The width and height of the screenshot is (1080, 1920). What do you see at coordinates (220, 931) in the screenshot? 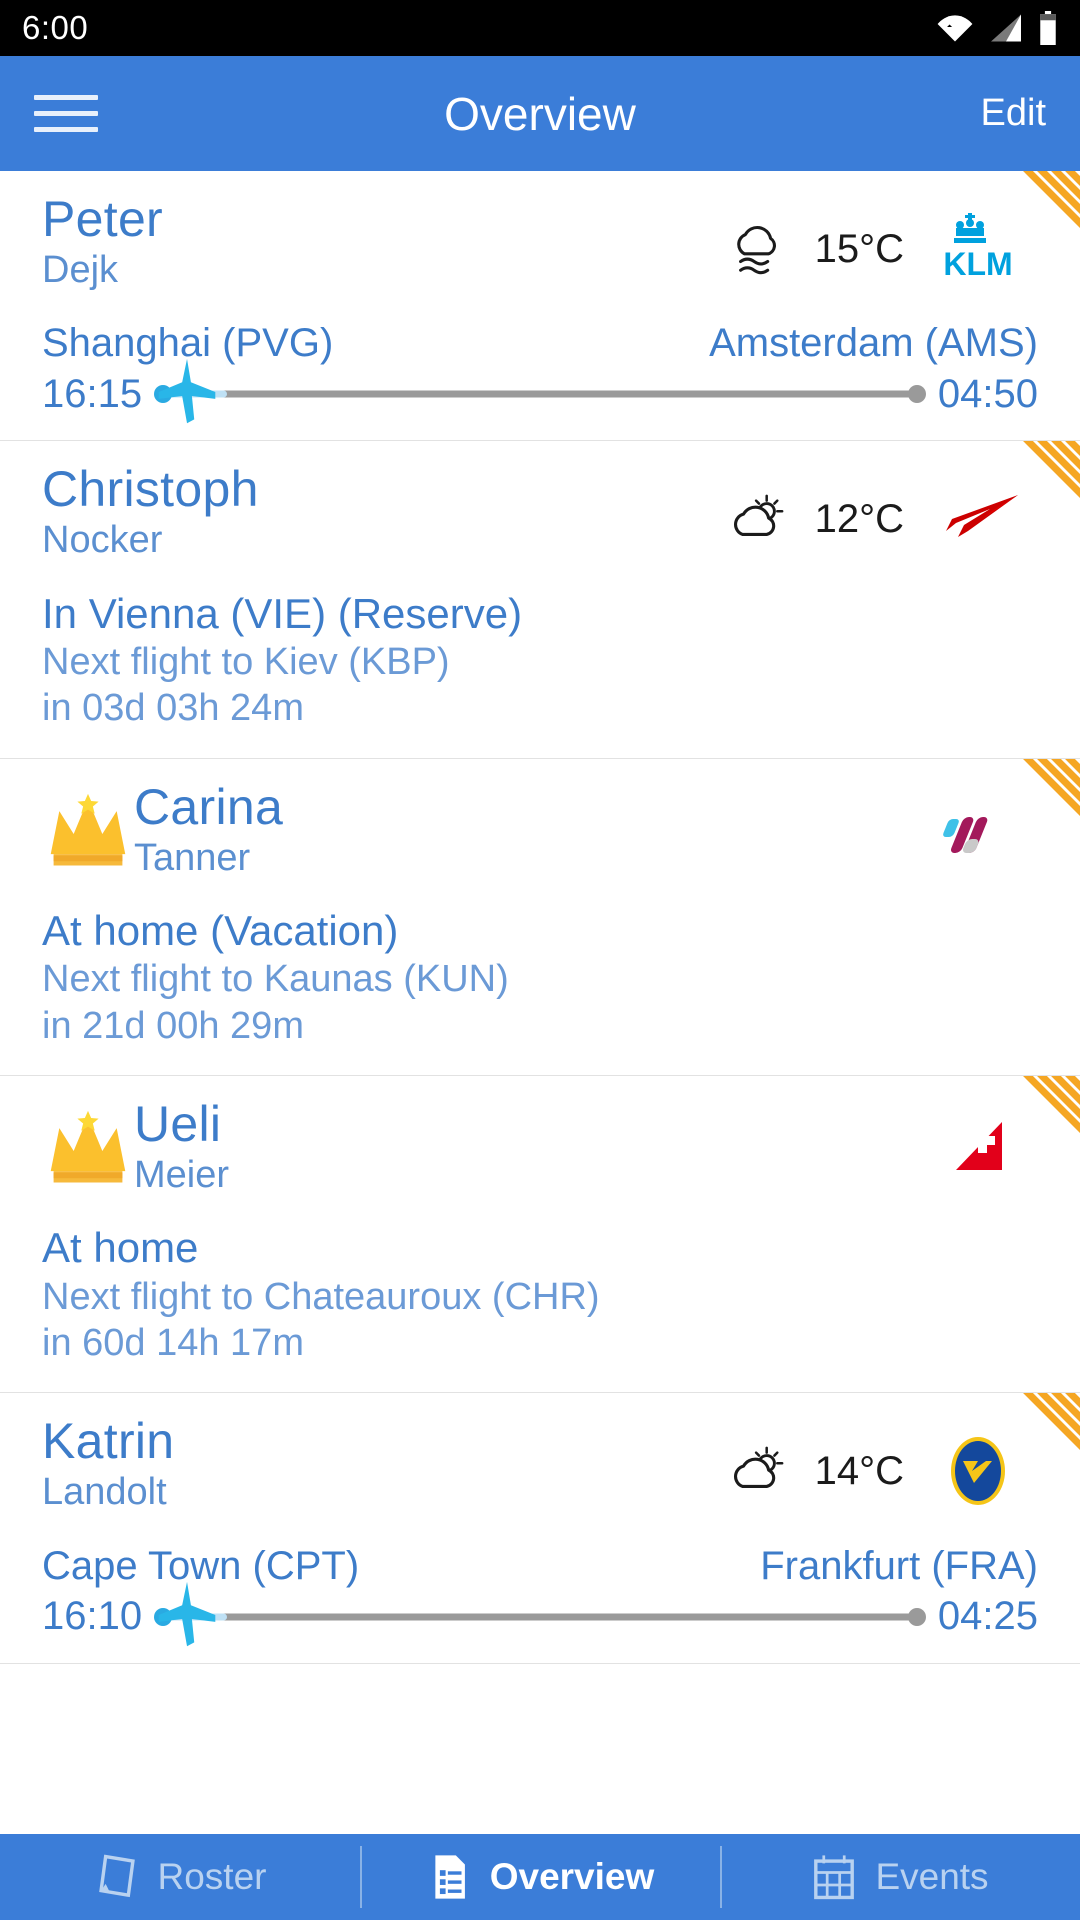
I see `crew-status-main: At home (Vacation)` at bounding box center [220, 931].